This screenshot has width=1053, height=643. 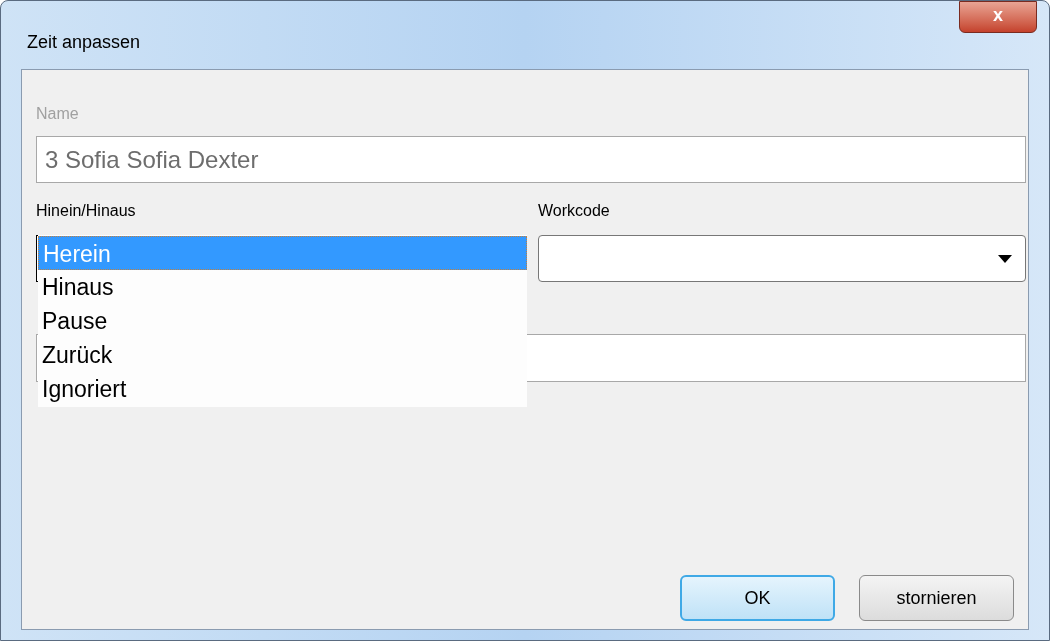 I want to click on ok-button: OK, so click(x=757, y=598).